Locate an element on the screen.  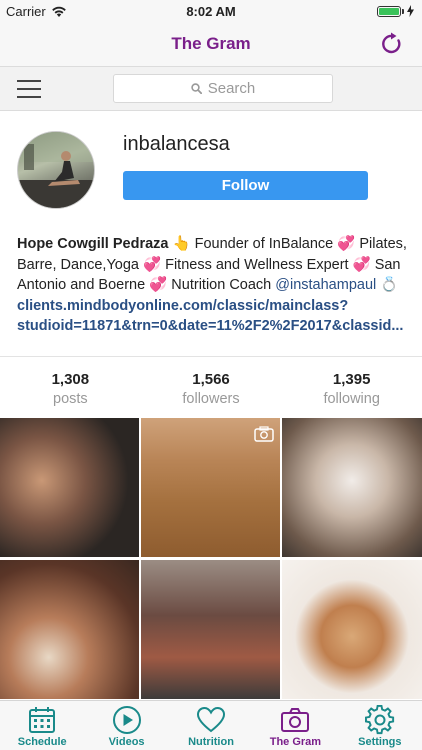
tab-settings: Settings is located at coordinates (380, 725).